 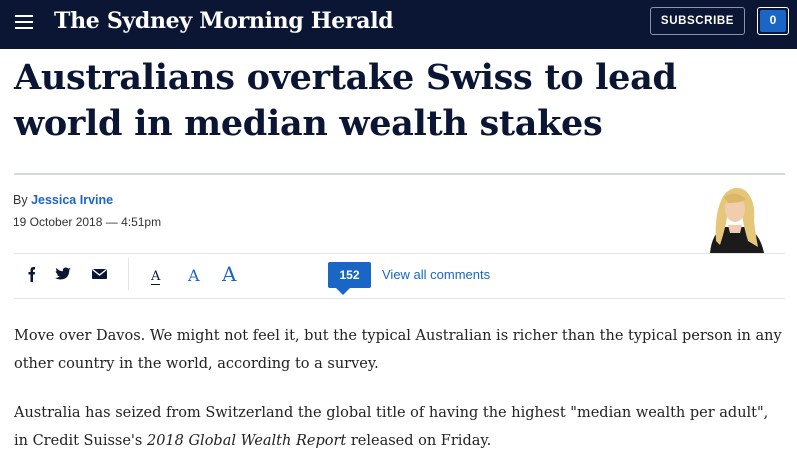 I want to click on paragraph-2-text-end: released on Friday., so click(x=419, y=441).